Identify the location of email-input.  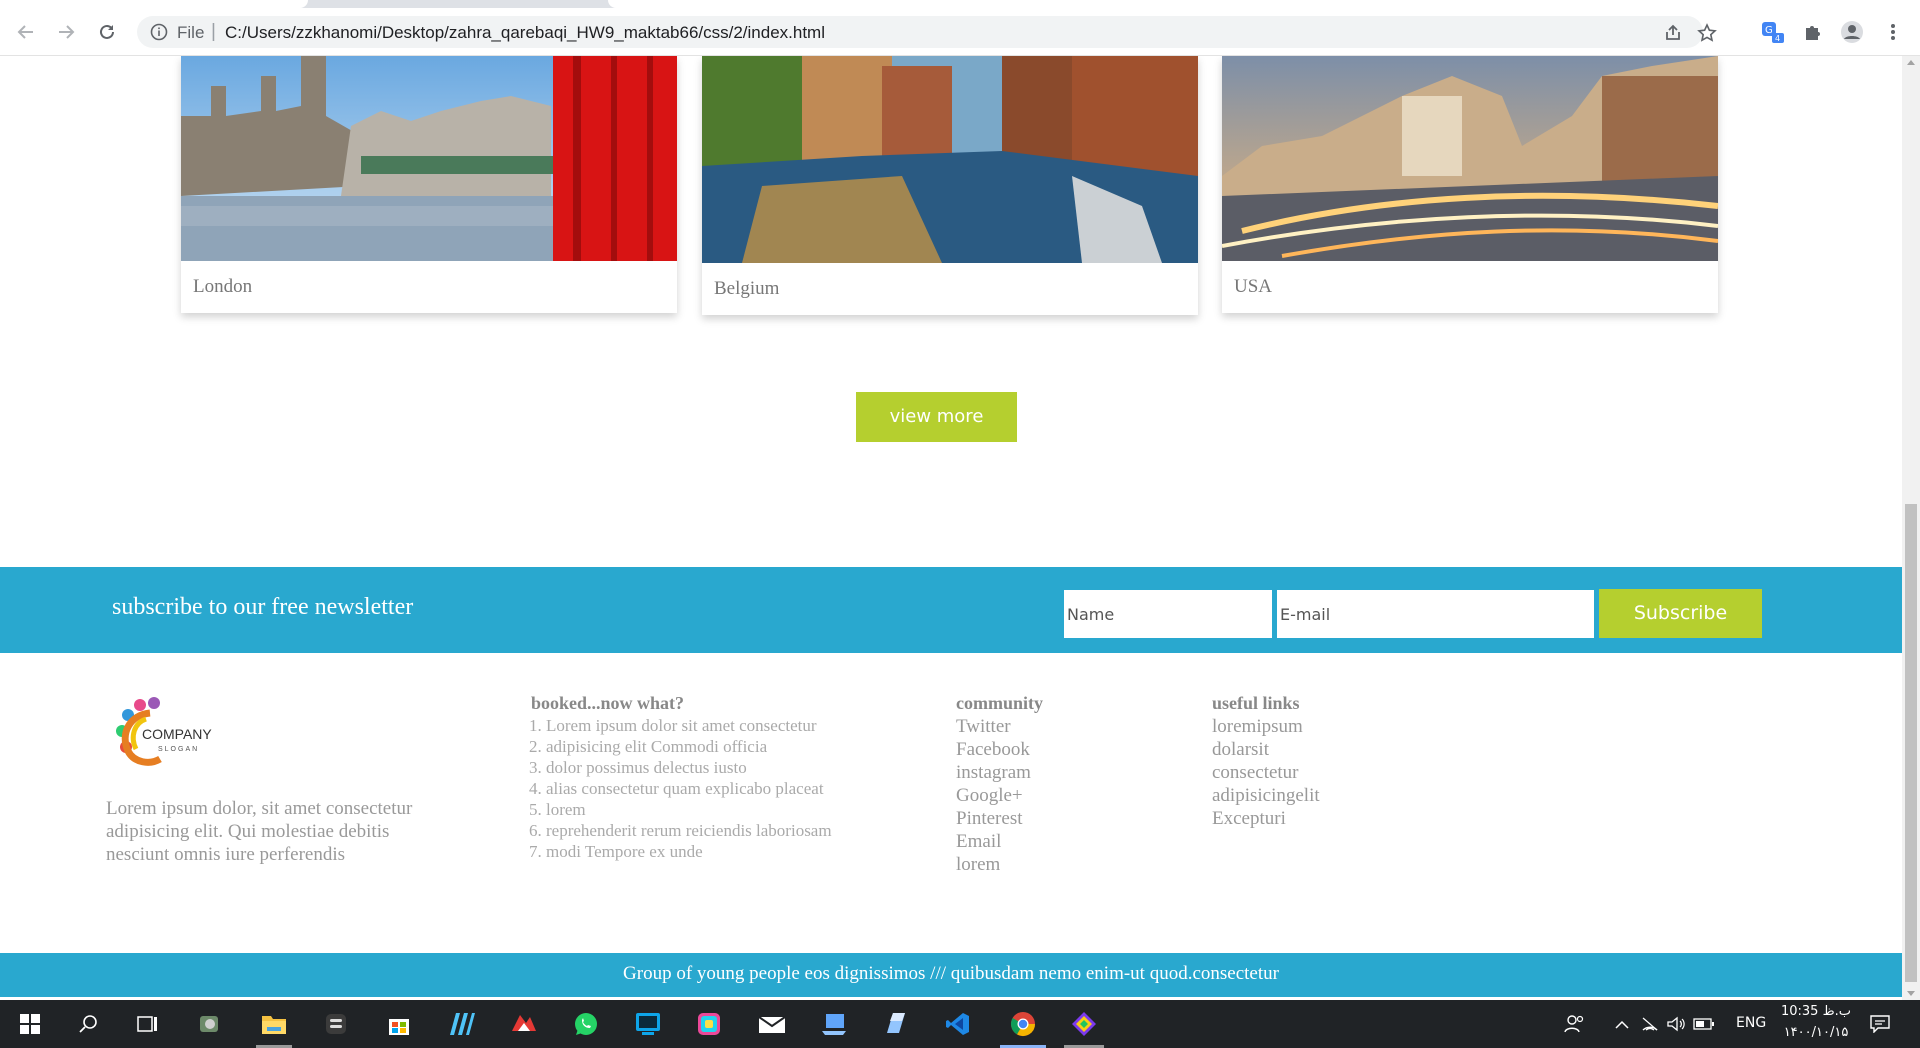
(1435, 614).